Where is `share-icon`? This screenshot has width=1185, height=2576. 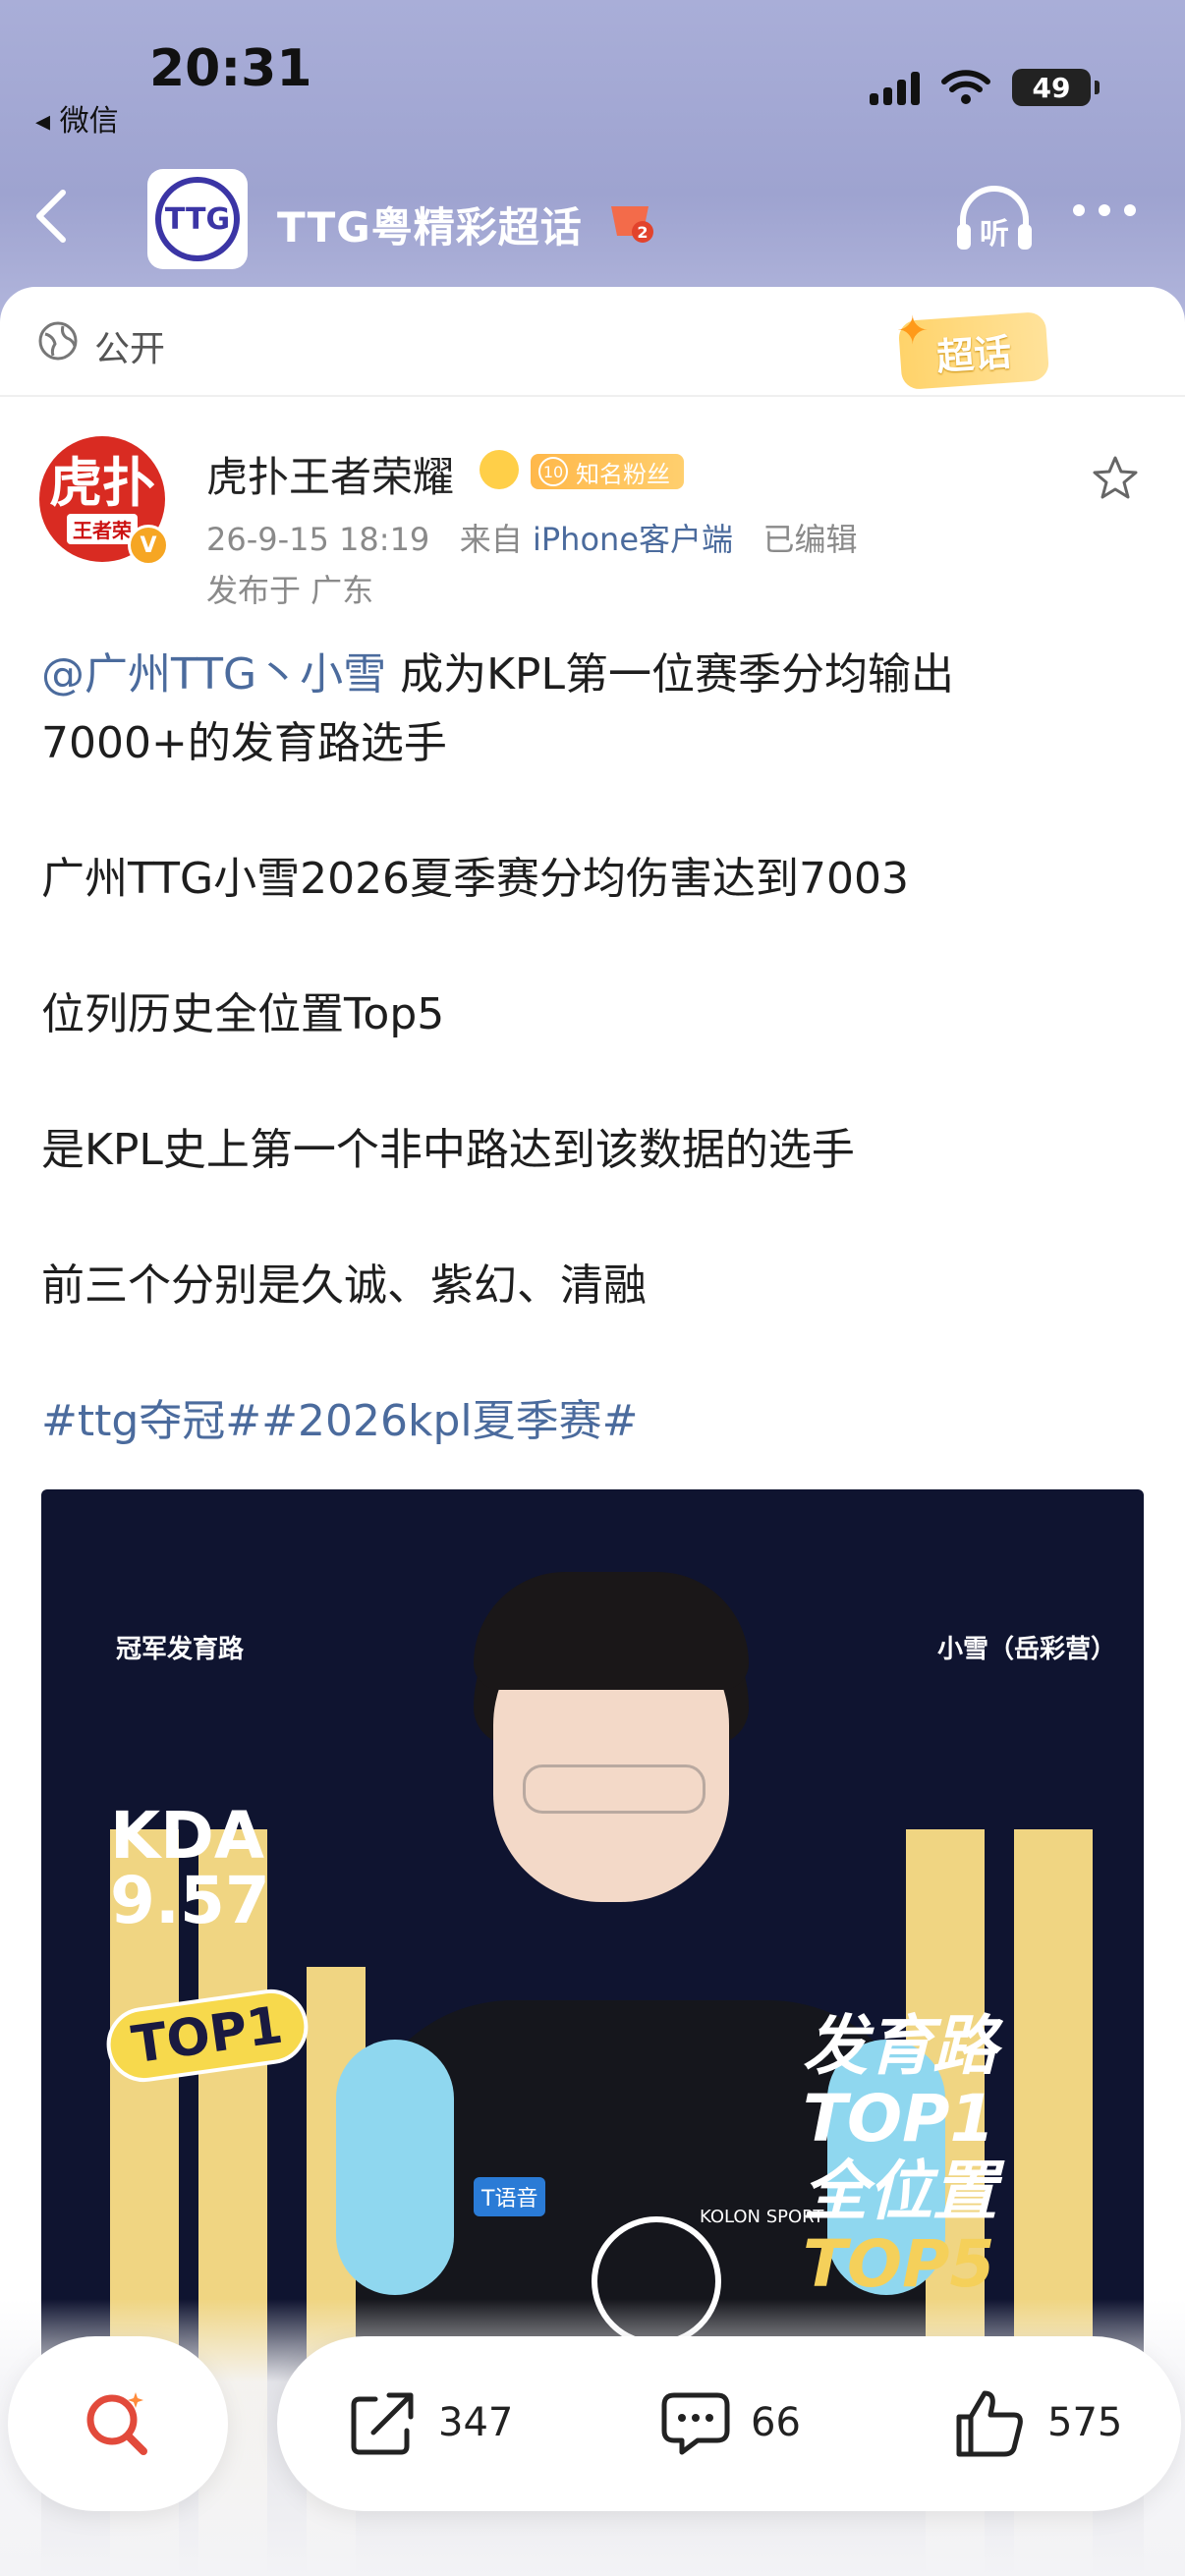 share-icon is located at coordinates (383, 2423).